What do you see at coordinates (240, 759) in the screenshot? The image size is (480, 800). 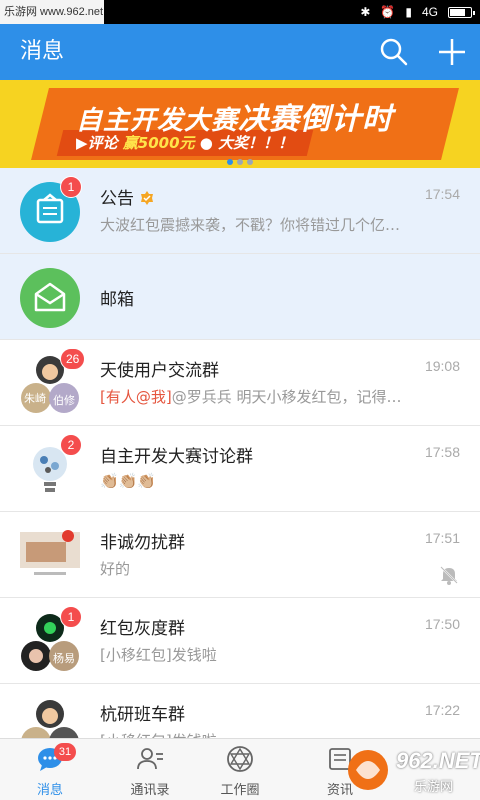 I see `workcircle-icon` at bounding box center [240, 759].